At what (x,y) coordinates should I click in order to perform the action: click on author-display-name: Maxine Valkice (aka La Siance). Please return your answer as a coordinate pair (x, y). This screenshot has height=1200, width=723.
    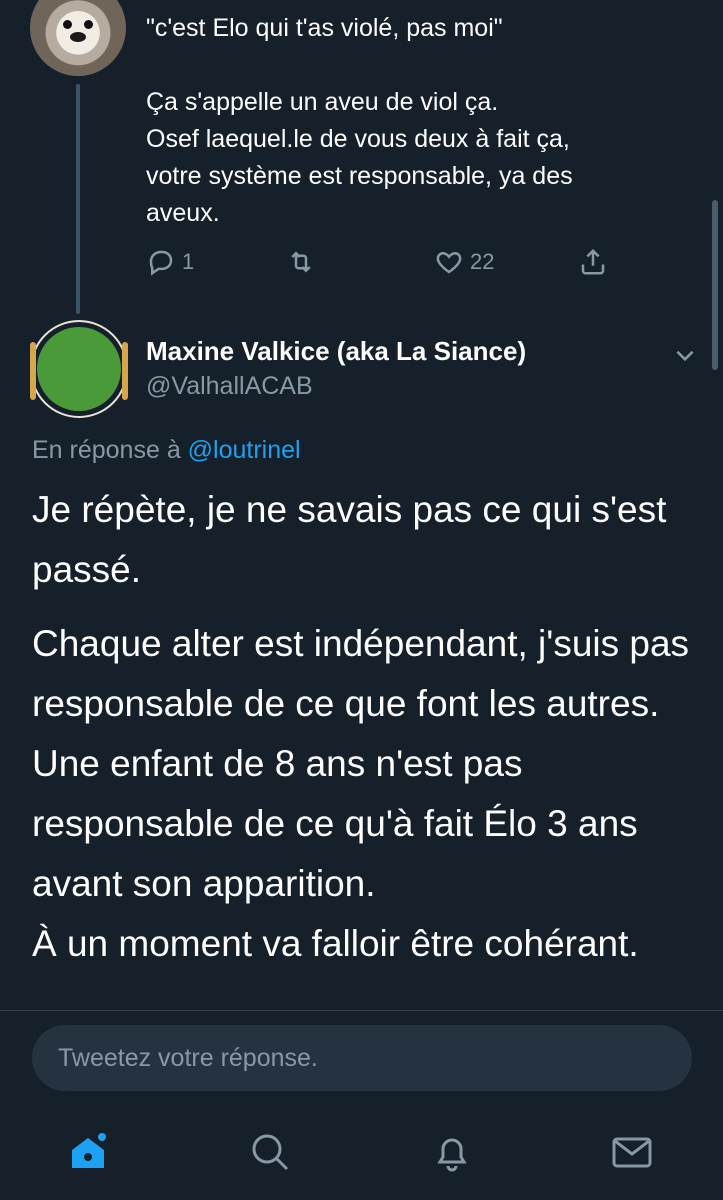
    Looking at the image, I should click on (336, 351).